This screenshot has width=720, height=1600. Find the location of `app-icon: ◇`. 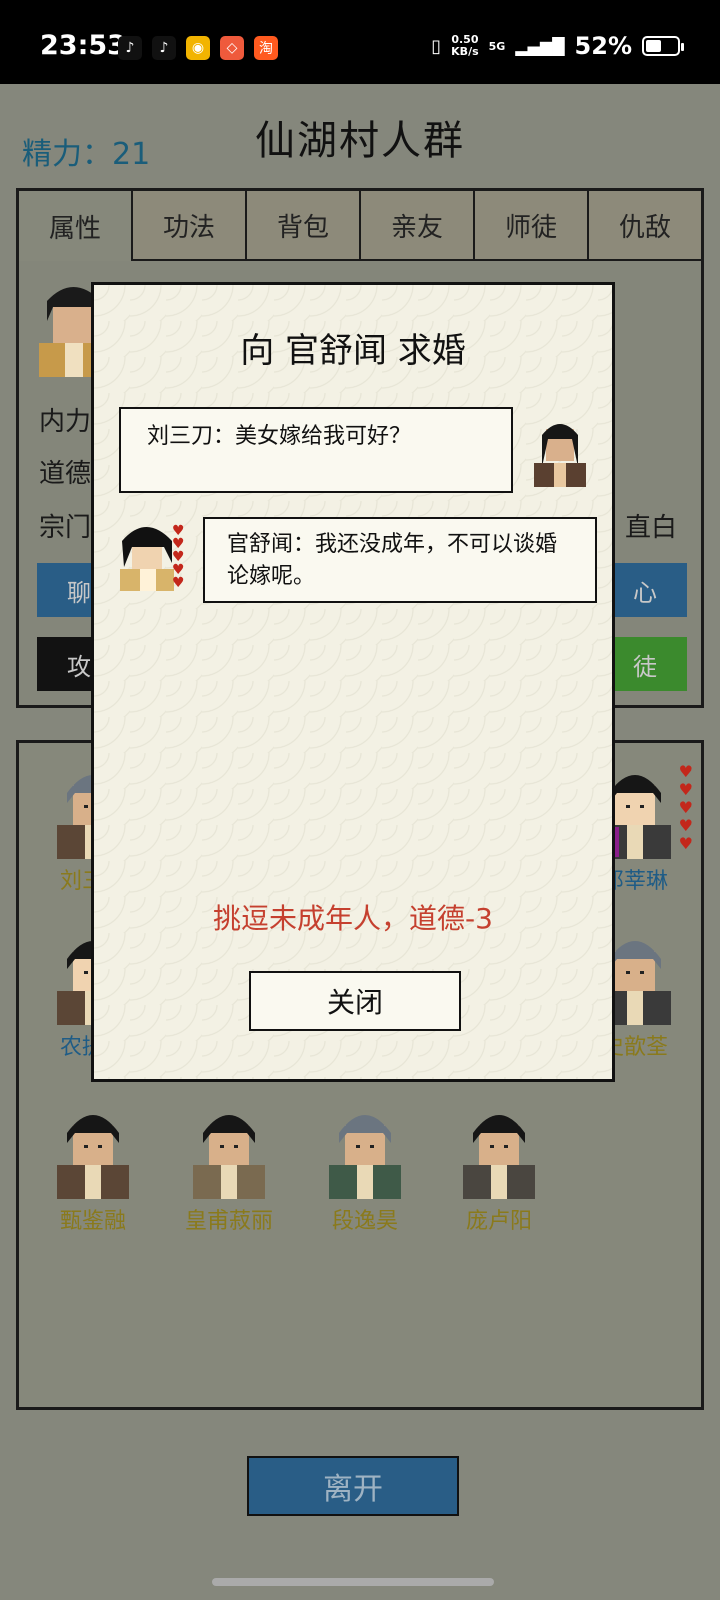

app-icon: ◇ is located at coordinates (232, 48).